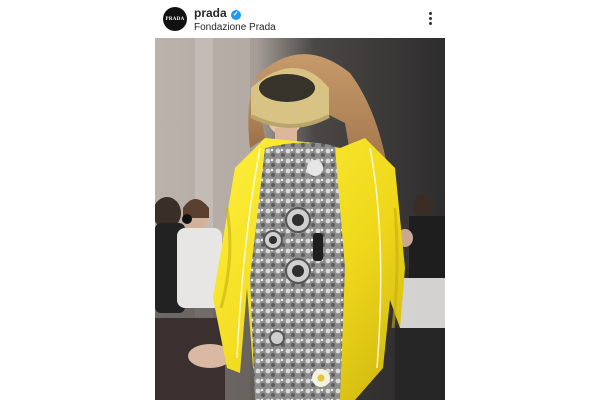 The height and width of the screenshot is (400, 600). What do you see at coordinates (300, 20) in the screenshot?
I see `post-header: PRADA prada ✓ Fondazione Prada` at bounding box center [300, 20].